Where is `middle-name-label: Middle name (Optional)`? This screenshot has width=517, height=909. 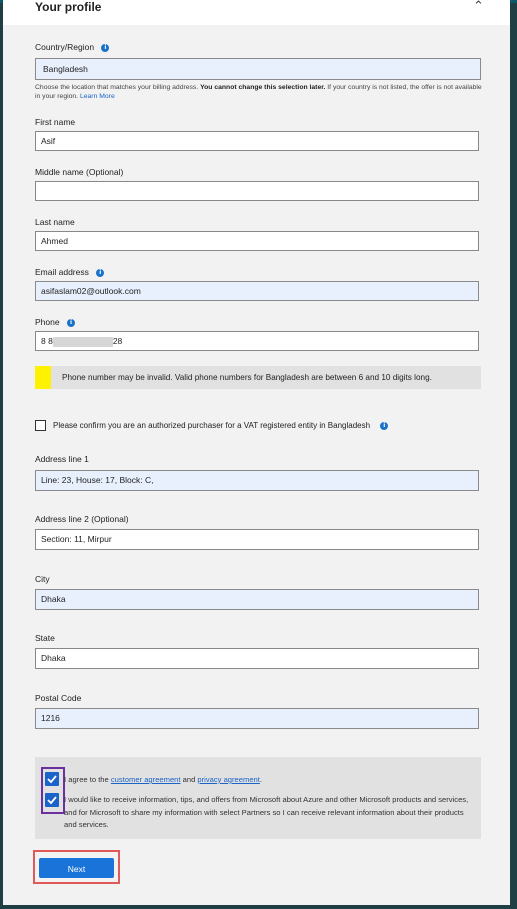
middle-name-label: Middle name (Optional) is located at coordinates (79, 172).